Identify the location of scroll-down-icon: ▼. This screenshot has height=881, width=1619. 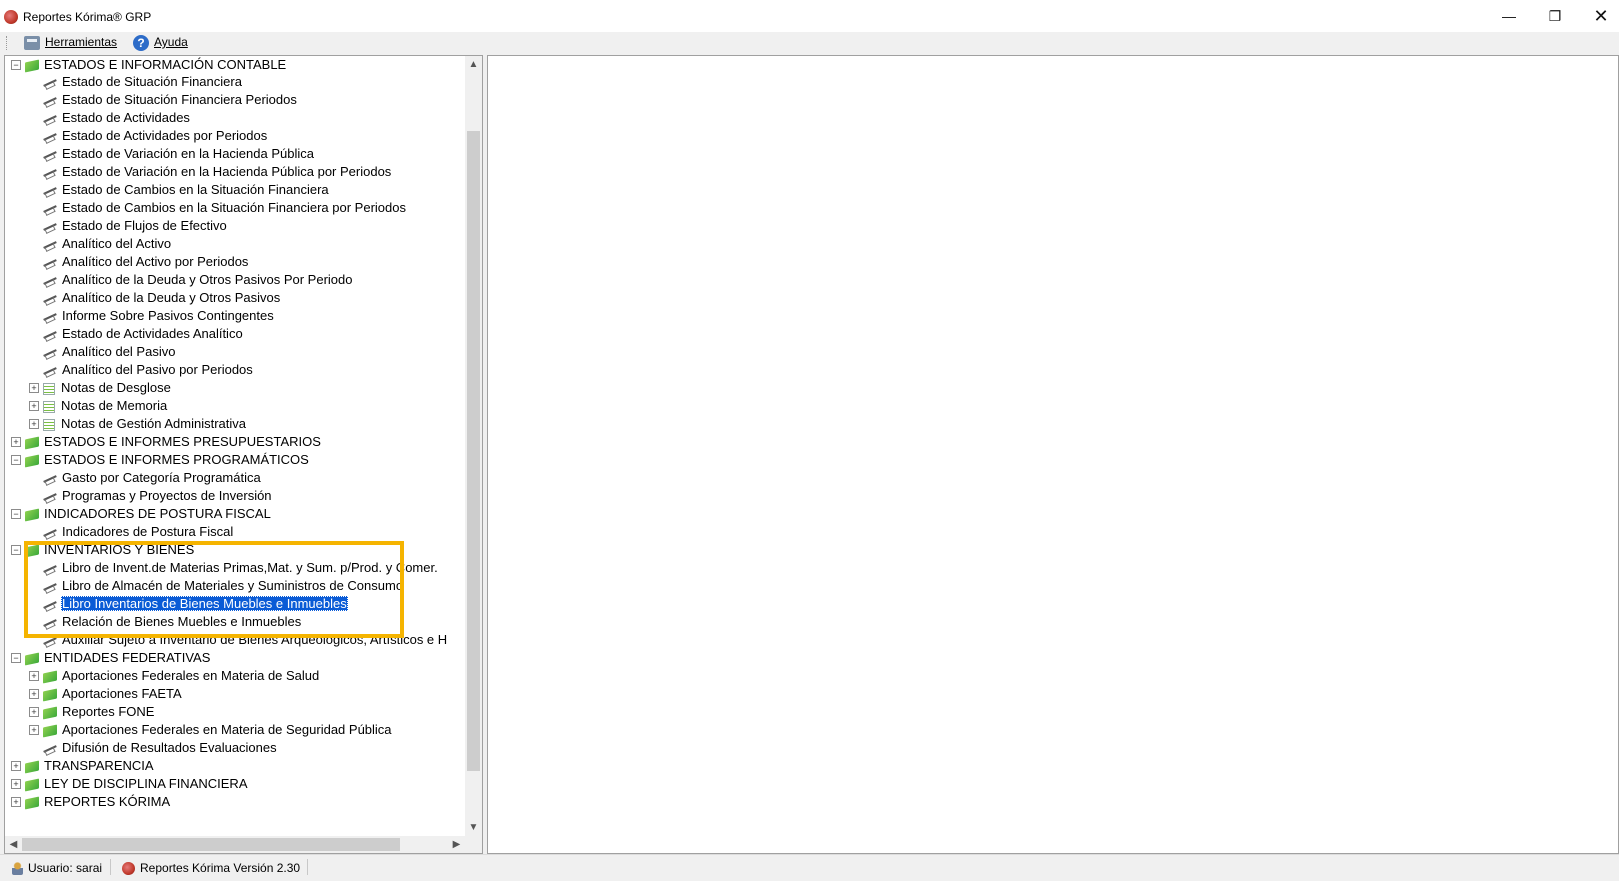
(473, 827).